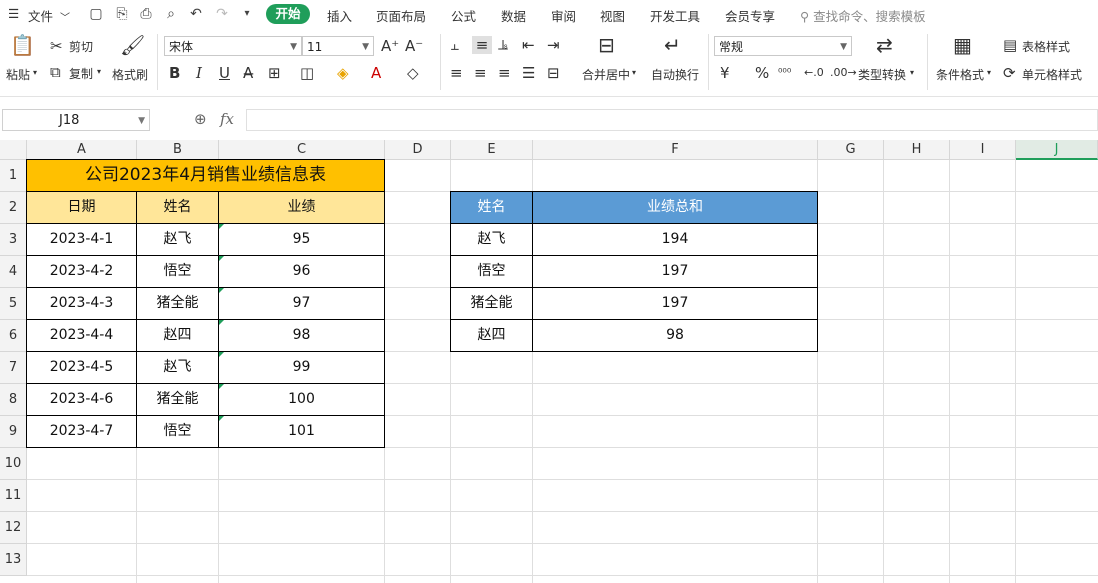 Image resolution: width=1098 pixels, height=583 pixels. Describe the element at coordinates (413, 73) in the screenshot. I see `clear-format-icon: ◇` at that location.